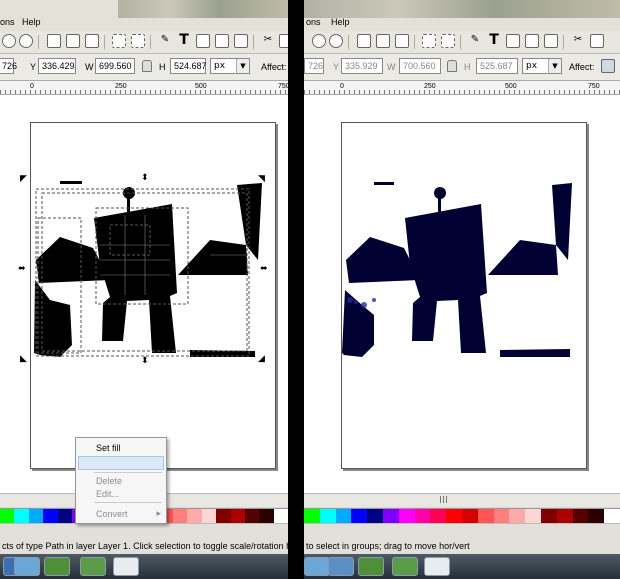 The height and width of the screenshot is (579, 620). Describe the element at coordinates (362, 66) in the screenshot. I see `y-field: 335.929` at that location.